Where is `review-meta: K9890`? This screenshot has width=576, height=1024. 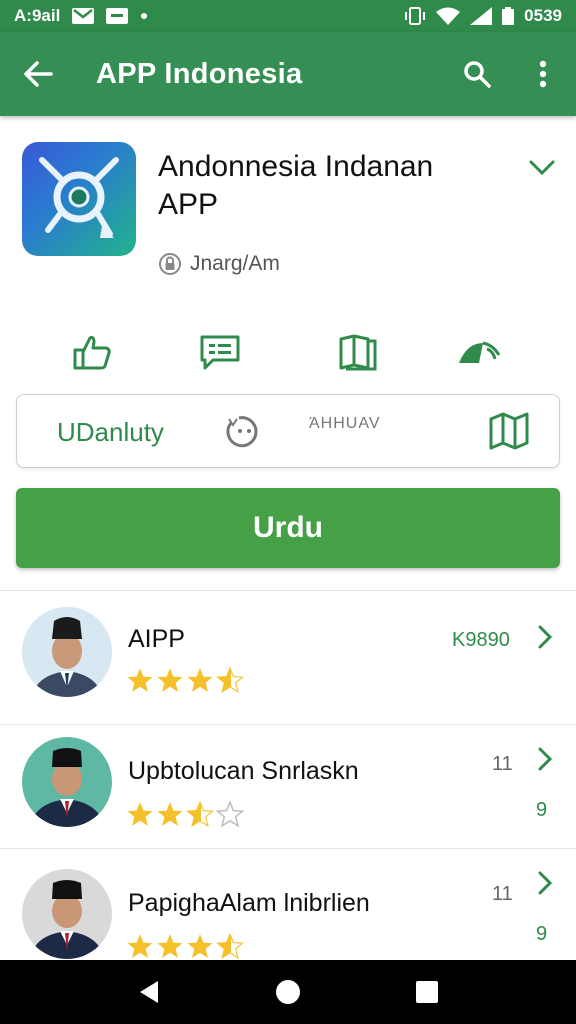
review-meta: K9890 is located at coordinates (481, 640).